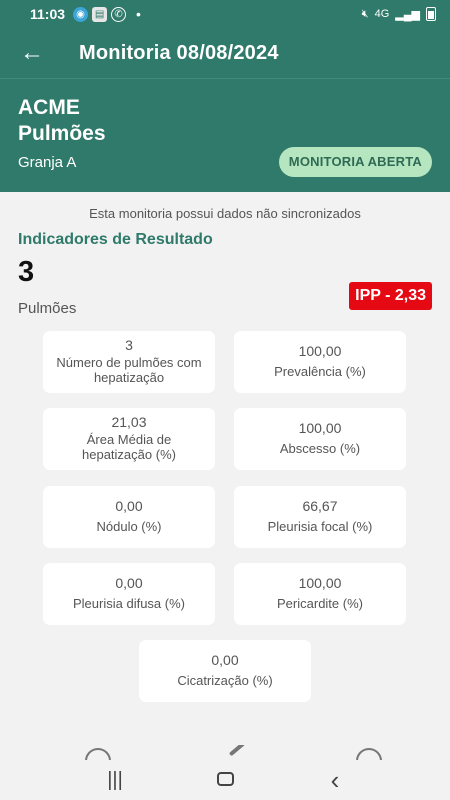 The image size is (450, 800). I want to click on arrow-left-icon: ←, so click(32, 52).